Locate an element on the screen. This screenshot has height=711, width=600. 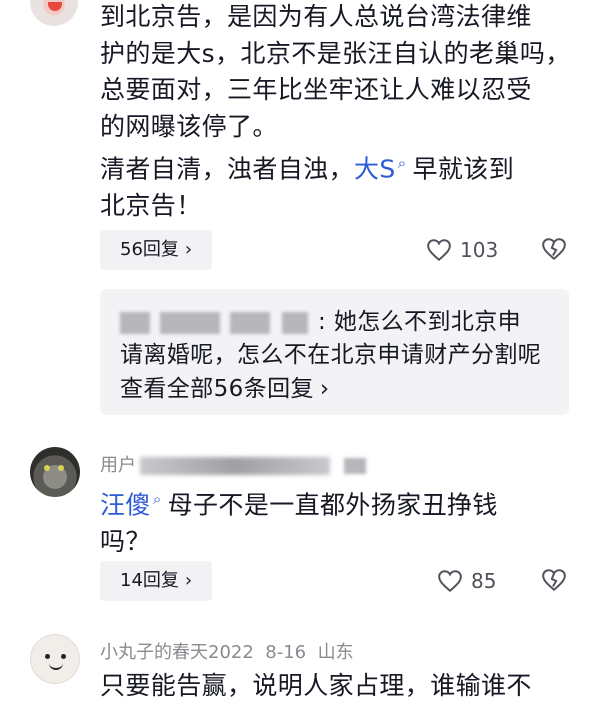
comment-line: 总要面对，三年比坐牢还让人难以忍受 is located at coordinates (316, 89).